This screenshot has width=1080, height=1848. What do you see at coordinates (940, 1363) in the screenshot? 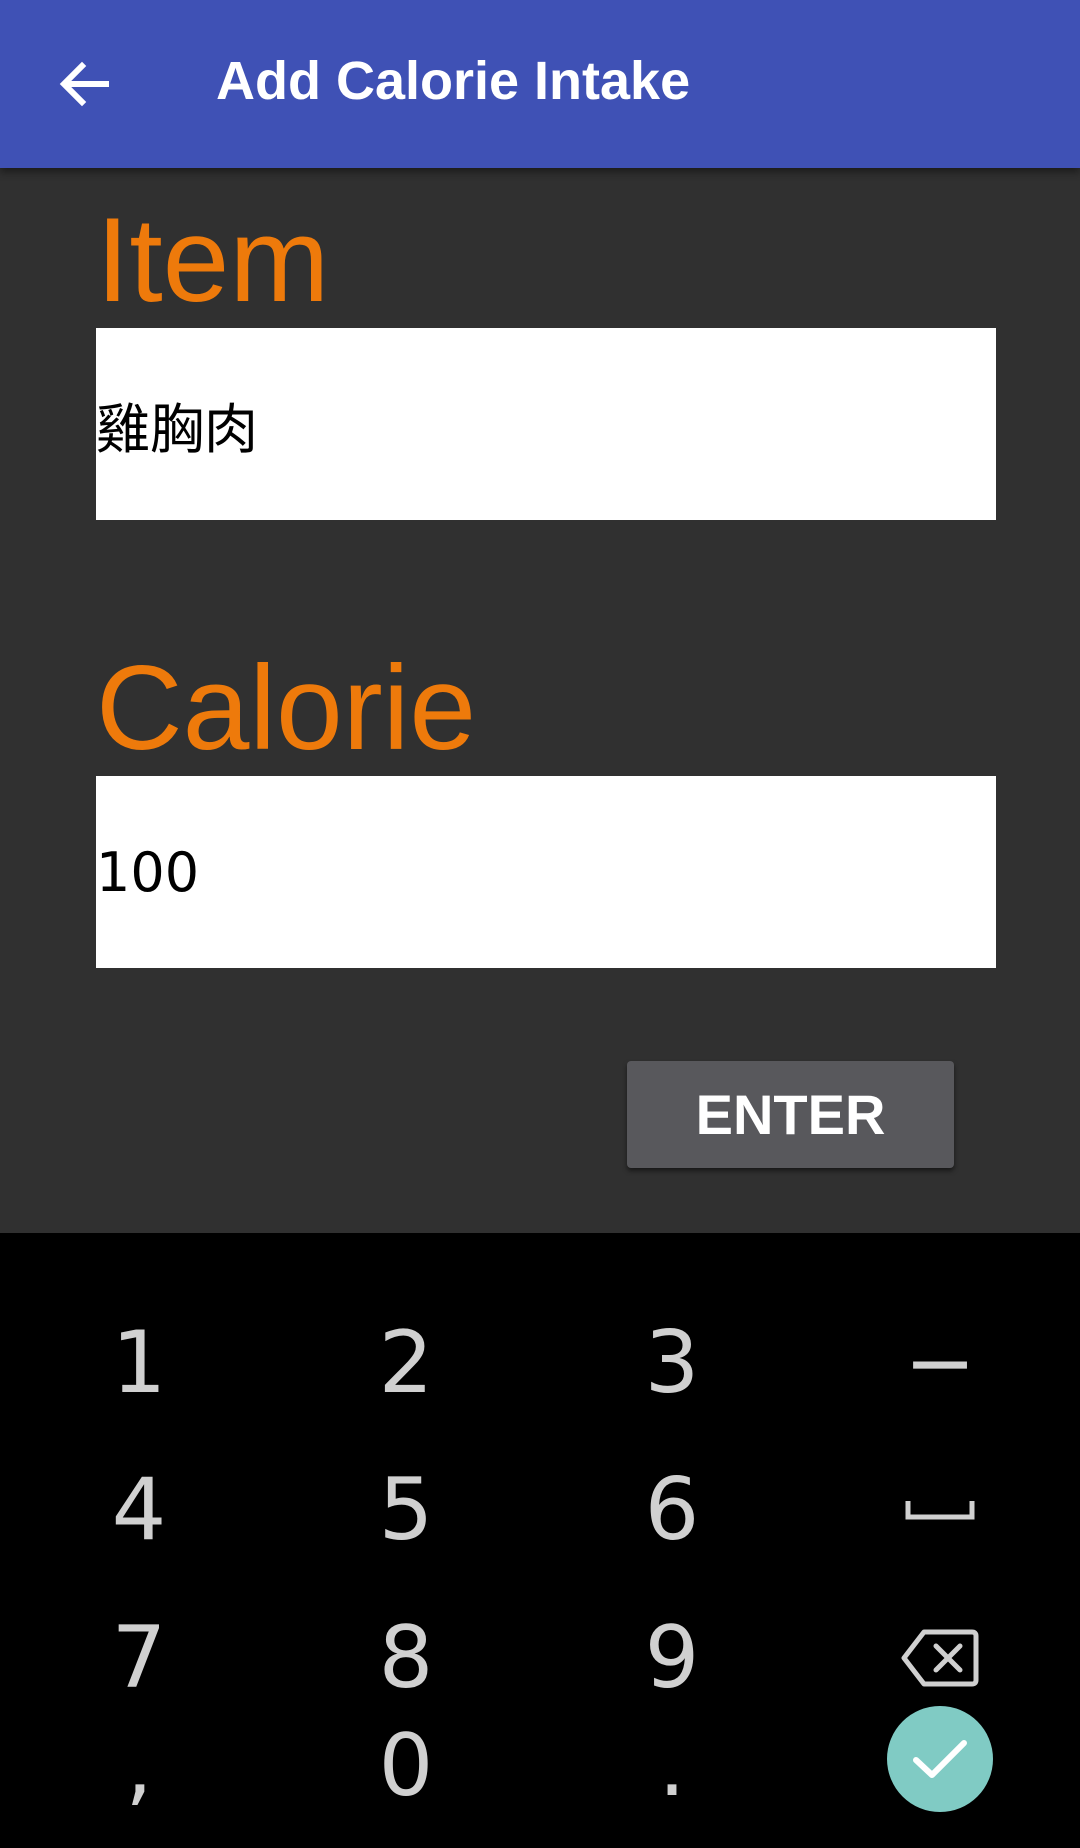
I see `key-minus: −` at bounding box center [940, 1363].